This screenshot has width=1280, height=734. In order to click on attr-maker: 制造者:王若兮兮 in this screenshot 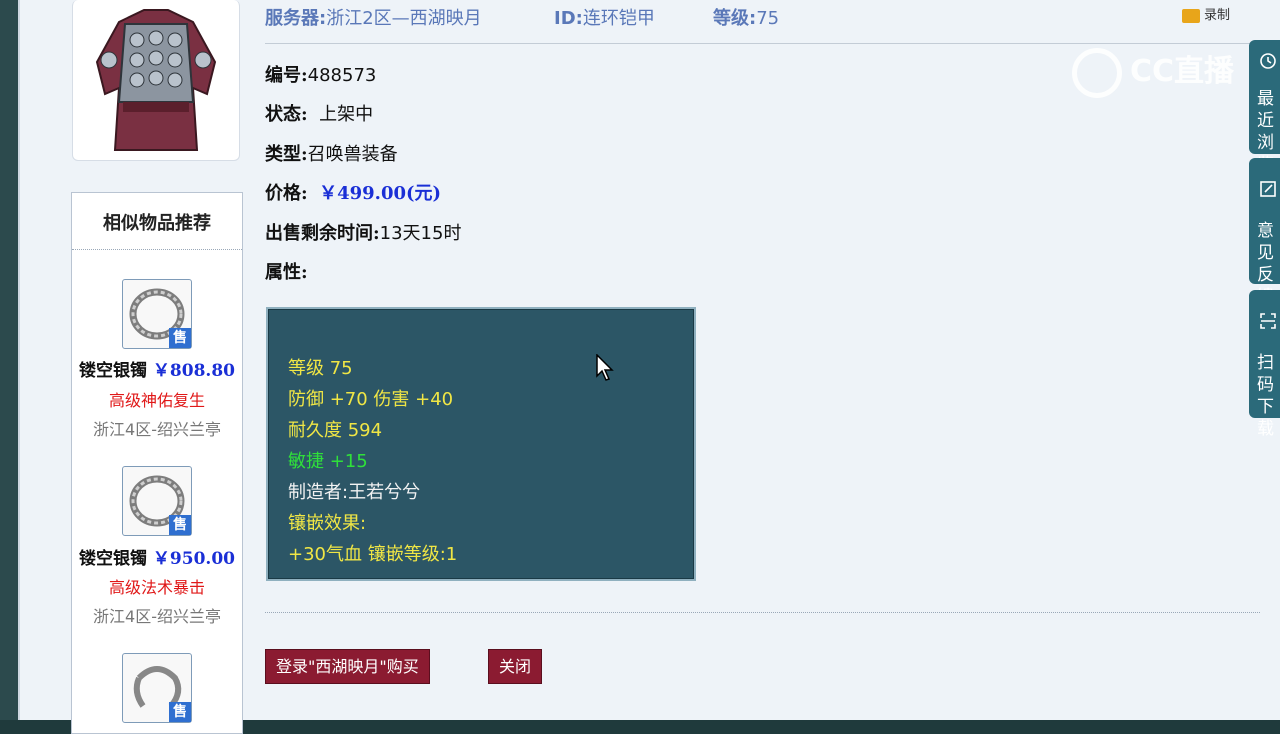, I will do `click(354, 492)`.